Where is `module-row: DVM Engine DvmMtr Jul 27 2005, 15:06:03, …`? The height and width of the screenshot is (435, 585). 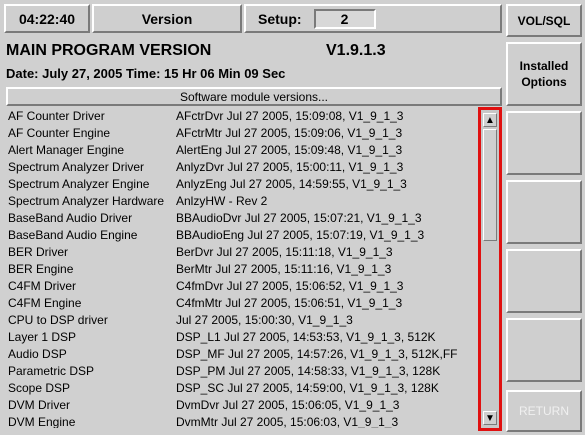 module-row: DVM Engine DvmMtr Jul 27 2005, 15:06:03, … is located at coordinates (243, 421).